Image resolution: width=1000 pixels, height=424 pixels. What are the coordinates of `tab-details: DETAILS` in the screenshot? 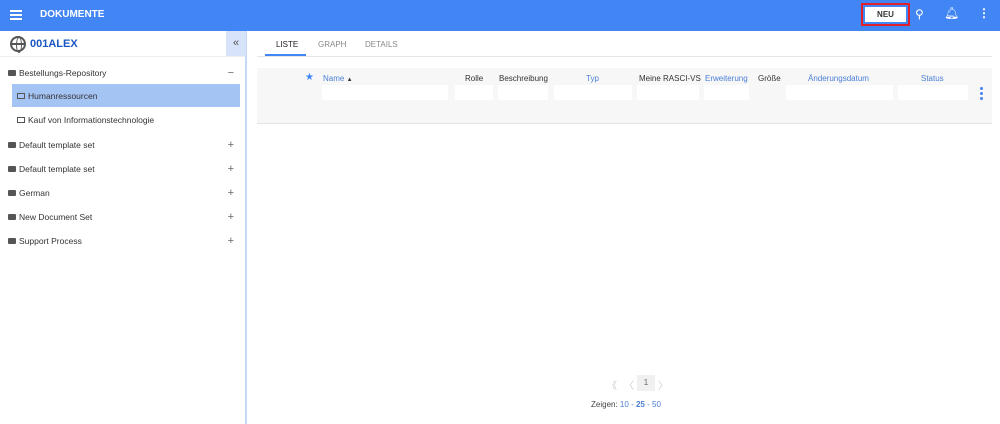 It's located at (381, 44).